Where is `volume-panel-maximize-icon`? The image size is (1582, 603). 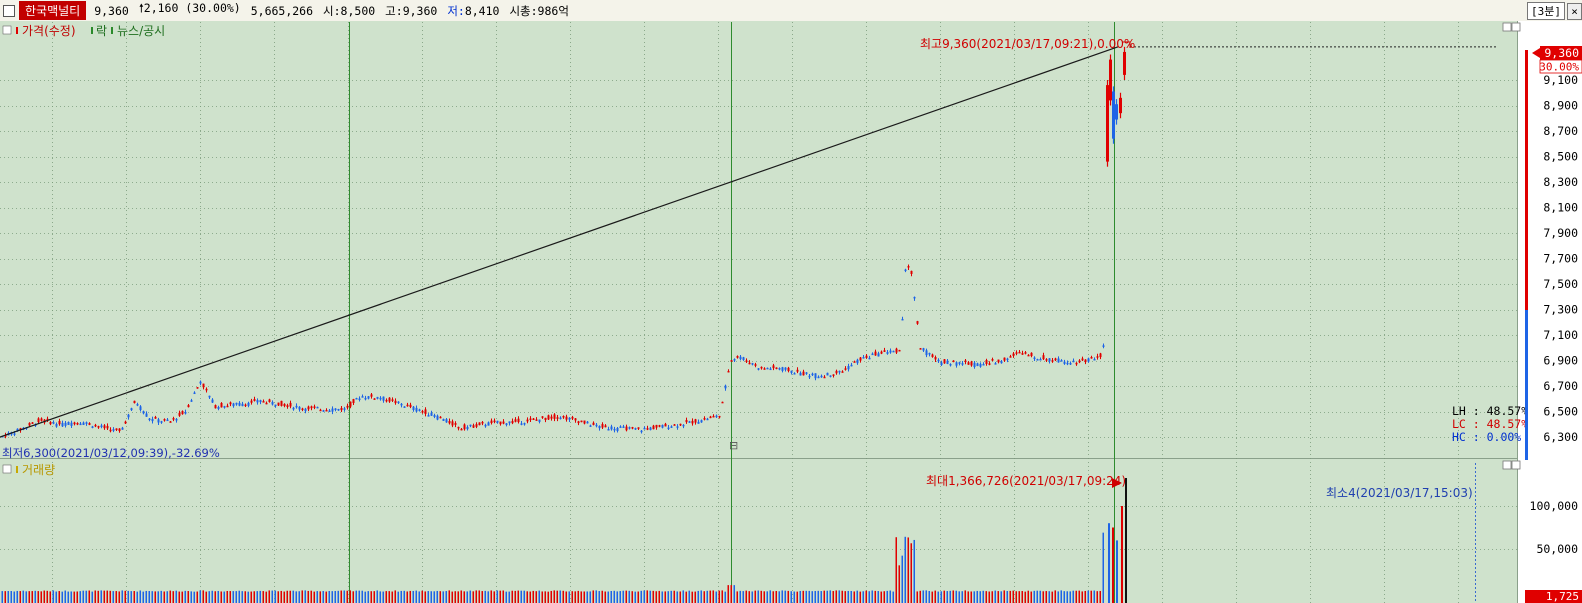
volume-panel-maximize-icon is located at coordinates (1507, 465).